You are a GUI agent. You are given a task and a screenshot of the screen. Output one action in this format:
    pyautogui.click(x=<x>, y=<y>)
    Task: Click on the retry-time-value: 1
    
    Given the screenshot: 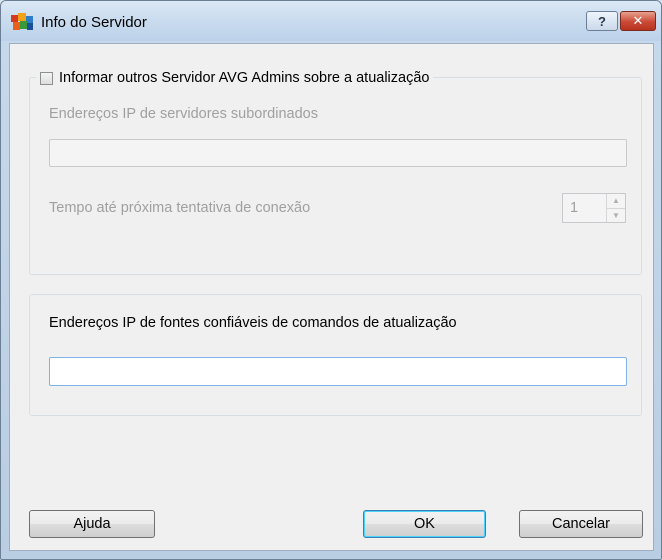 What is the action you would take?
    pyautogui.click(x=584, y=208)
    